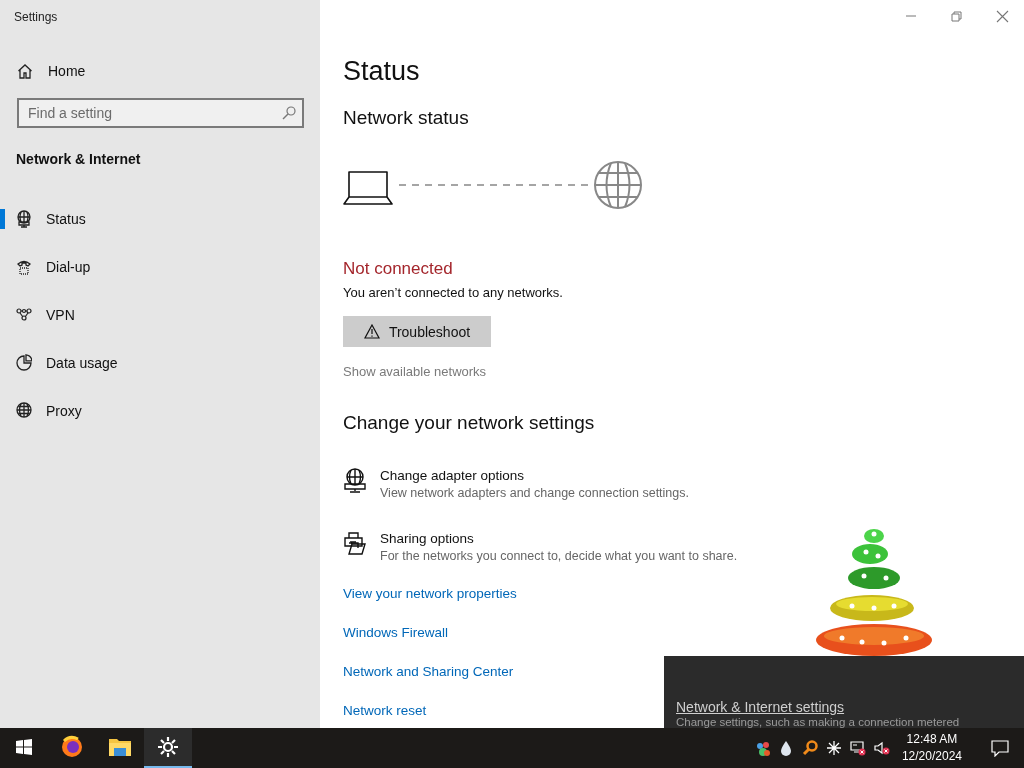 The image size is (1024, 768). What do you see at coordinates (168, 748) in the screenshot?
I see `taskbar-app` at bounding box center [168, 748].